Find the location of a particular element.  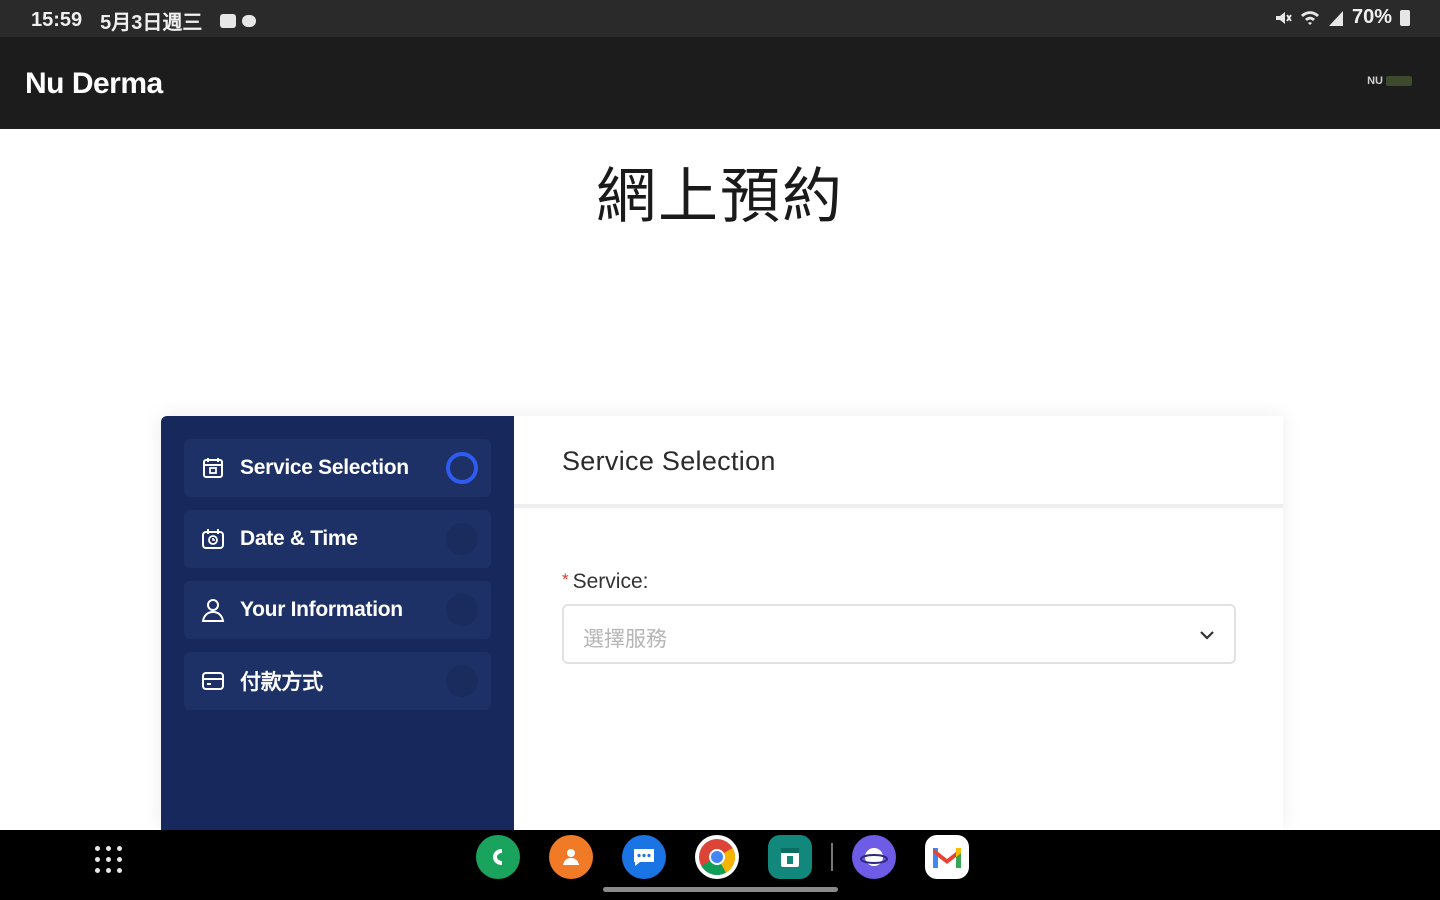

brand-logo-mark is located at coordinates (1399, 81).